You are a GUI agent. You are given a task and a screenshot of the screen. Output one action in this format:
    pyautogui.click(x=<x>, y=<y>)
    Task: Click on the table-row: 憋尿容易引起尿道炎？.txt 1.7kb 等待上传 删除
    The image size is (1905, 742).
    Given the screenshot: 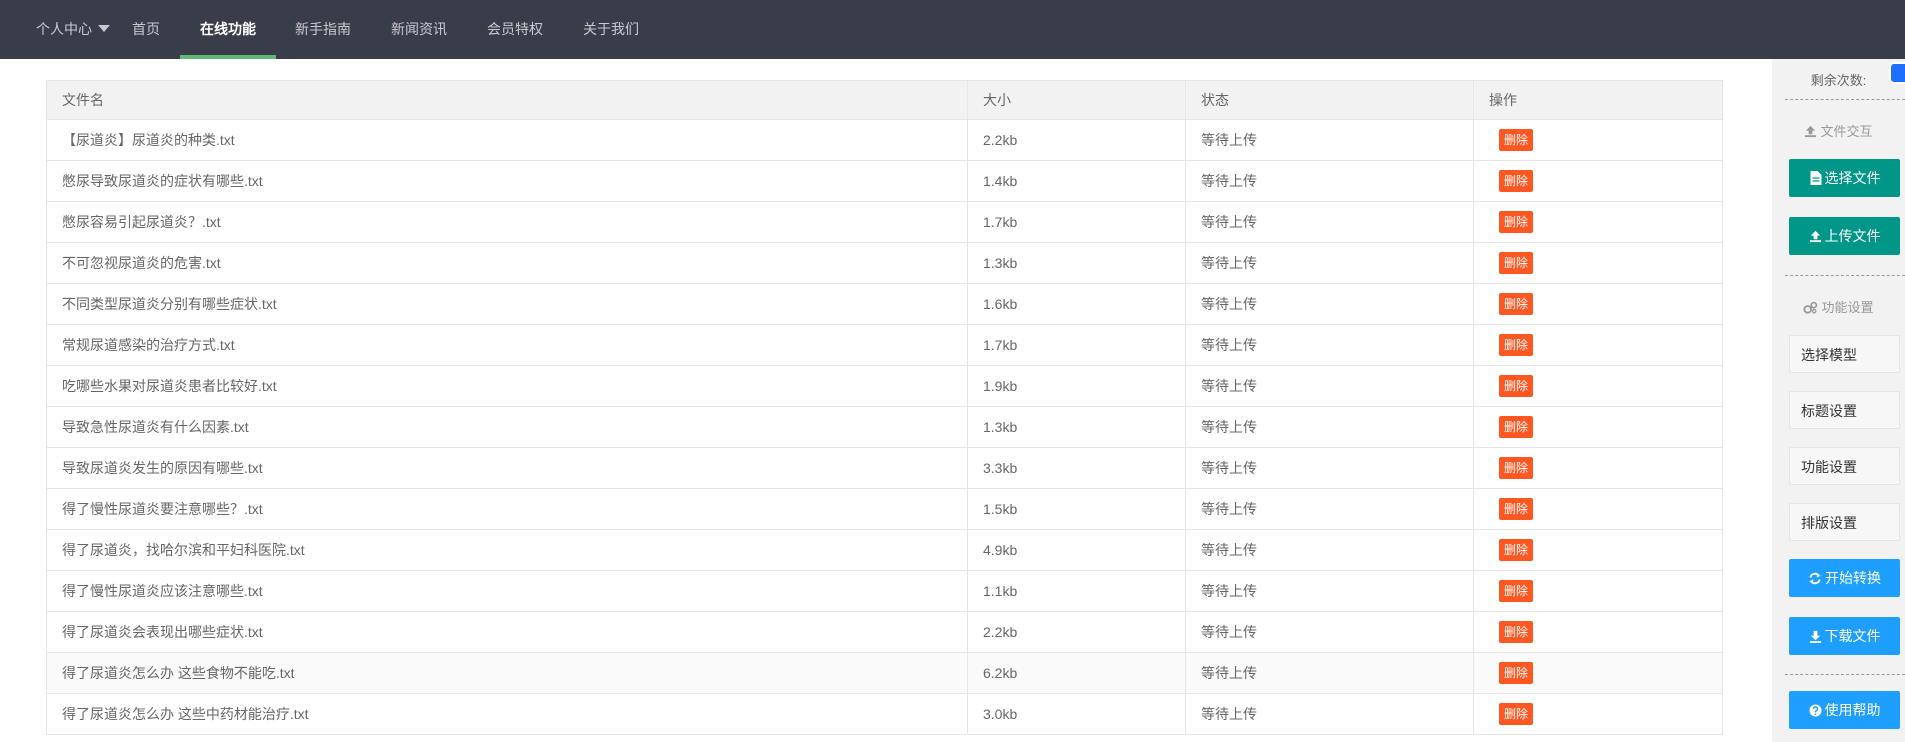 What is the action you would take?
    pyautogui.click(x=884, y=222)
    